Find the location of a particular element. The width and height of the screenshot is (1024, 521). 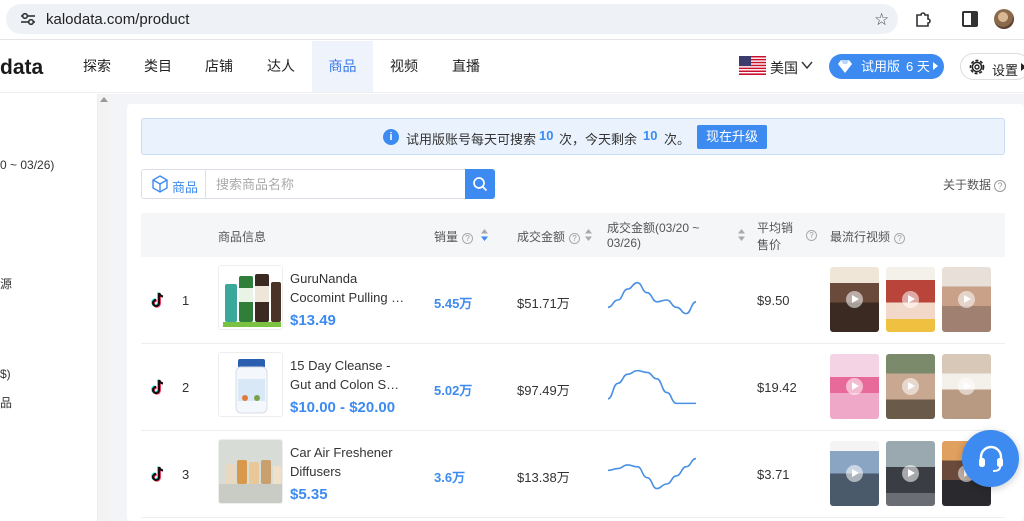

product-name-line1: GuruNanda is located at coordinates (347, 278).